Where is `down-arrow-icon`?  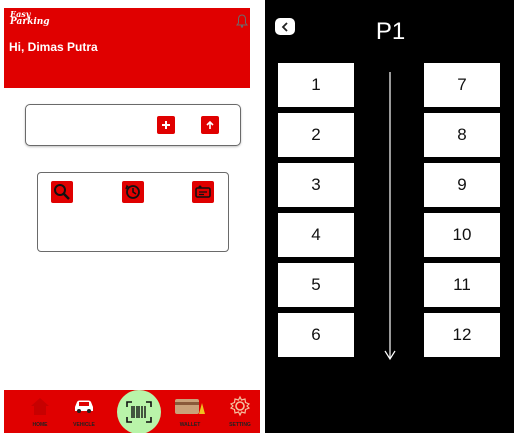
down-arrow-icon is located at coordinates (390, 216).